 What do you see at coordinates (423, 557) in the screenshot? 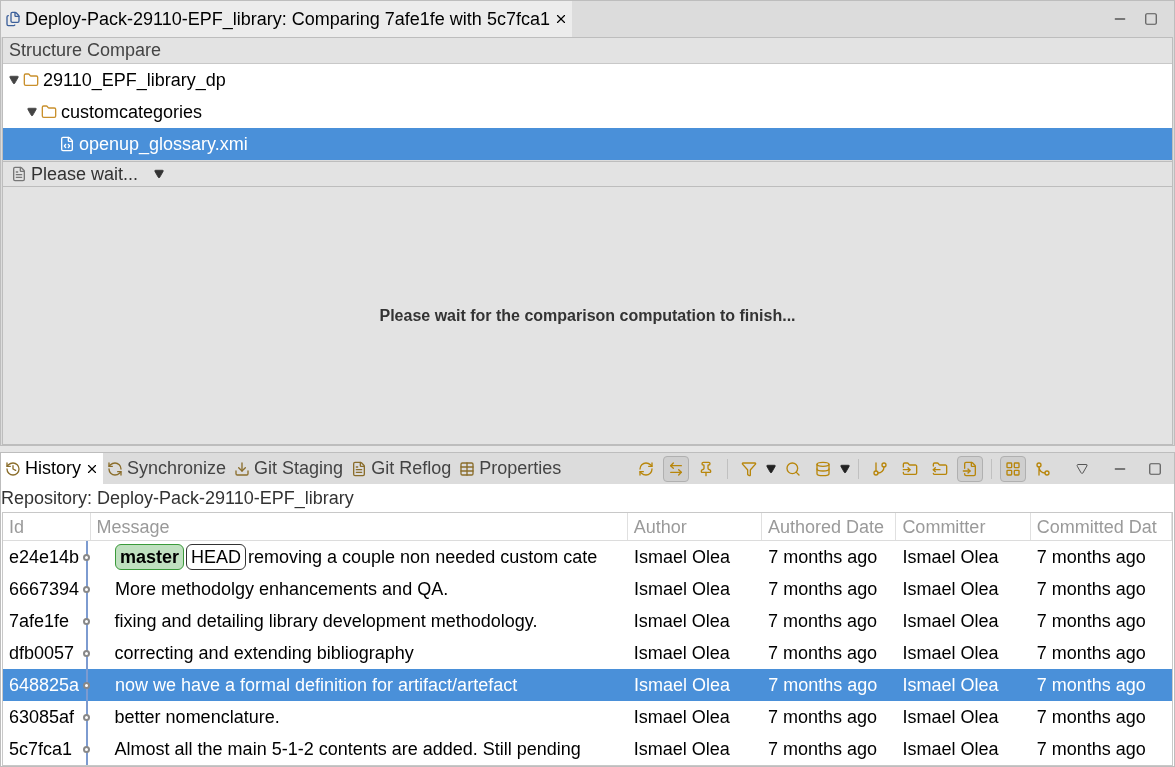
I see `commit-message: removing a couple non needed custom cate` at bounding box center [423, 557].